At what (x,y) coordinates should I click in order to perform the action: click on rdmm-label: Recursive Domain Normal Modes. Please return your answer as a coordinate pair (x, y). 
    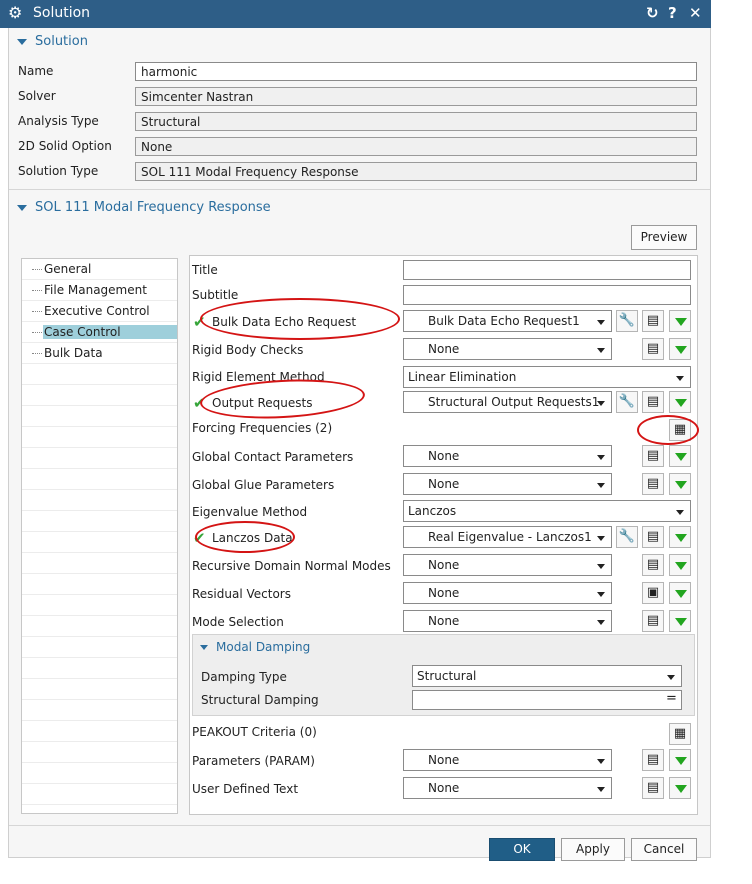
    Looking at the image, I should click on (291, 566).